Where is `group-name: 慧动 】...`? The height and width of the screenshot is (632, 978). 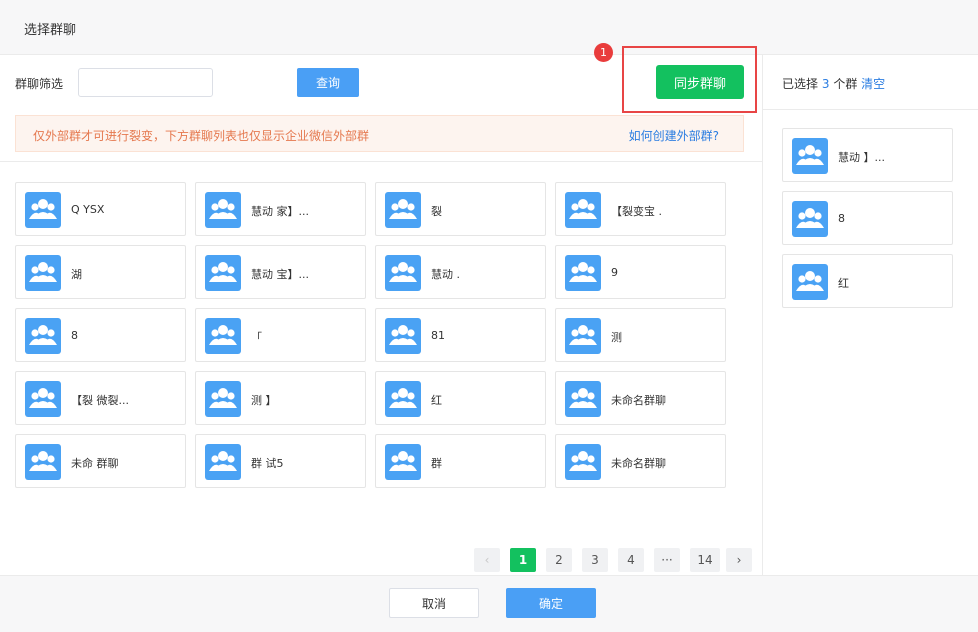
group-name: 慧动 】... is located at coordinates (861, 157).